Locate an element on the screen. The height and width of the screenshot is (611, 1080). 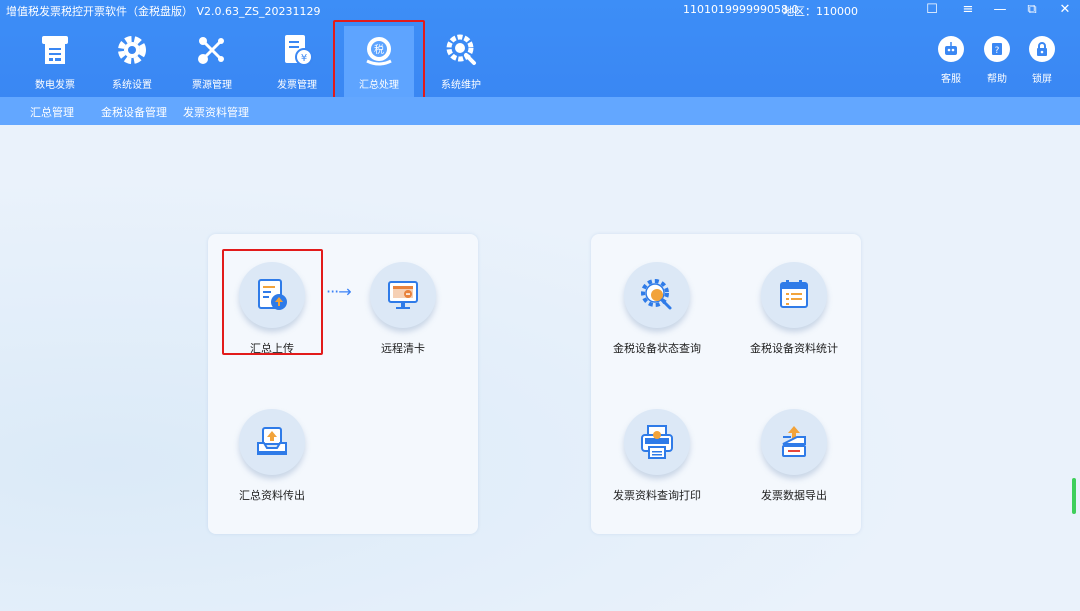
close-icon: ✕ is located at coordinates (1065, 10).